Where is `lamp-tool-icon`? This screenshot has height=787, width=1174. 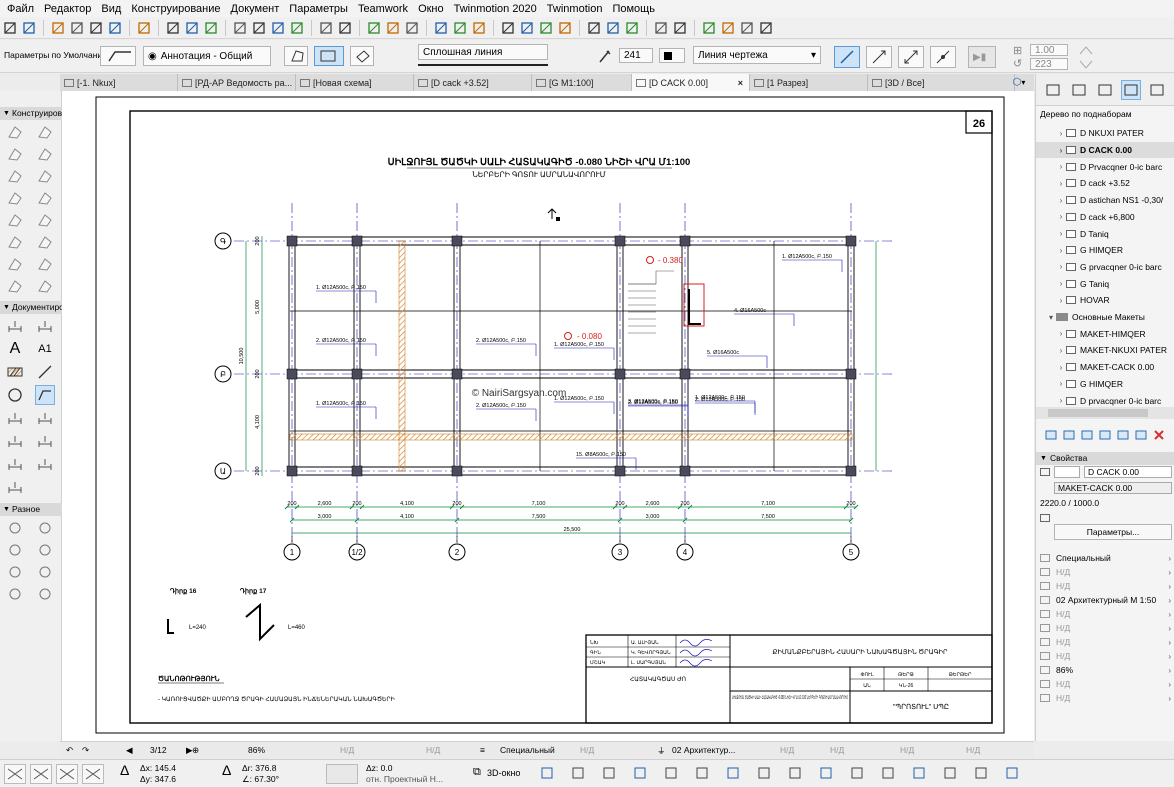 lamp-tool-icon is located at coordinates (45, 286).